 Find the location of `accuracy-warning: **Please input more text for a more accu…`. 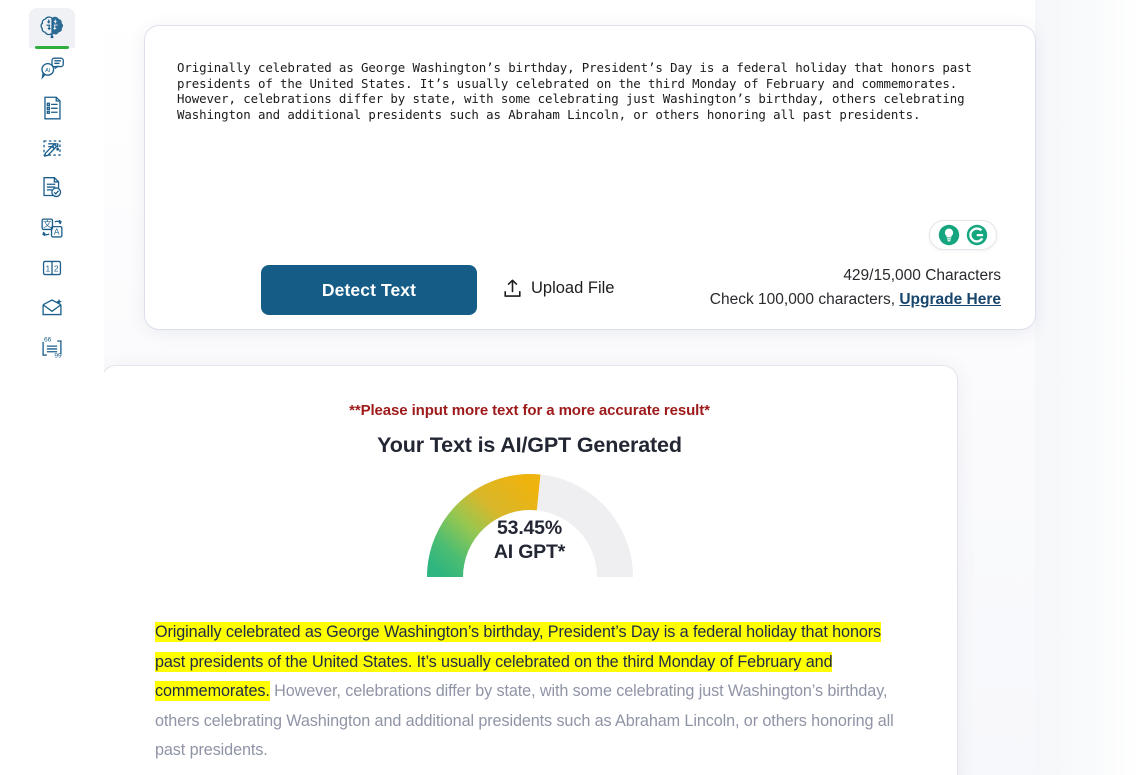

accuracy-warning: **Please input more text for a more accu… is located at coordinates (529, 410).